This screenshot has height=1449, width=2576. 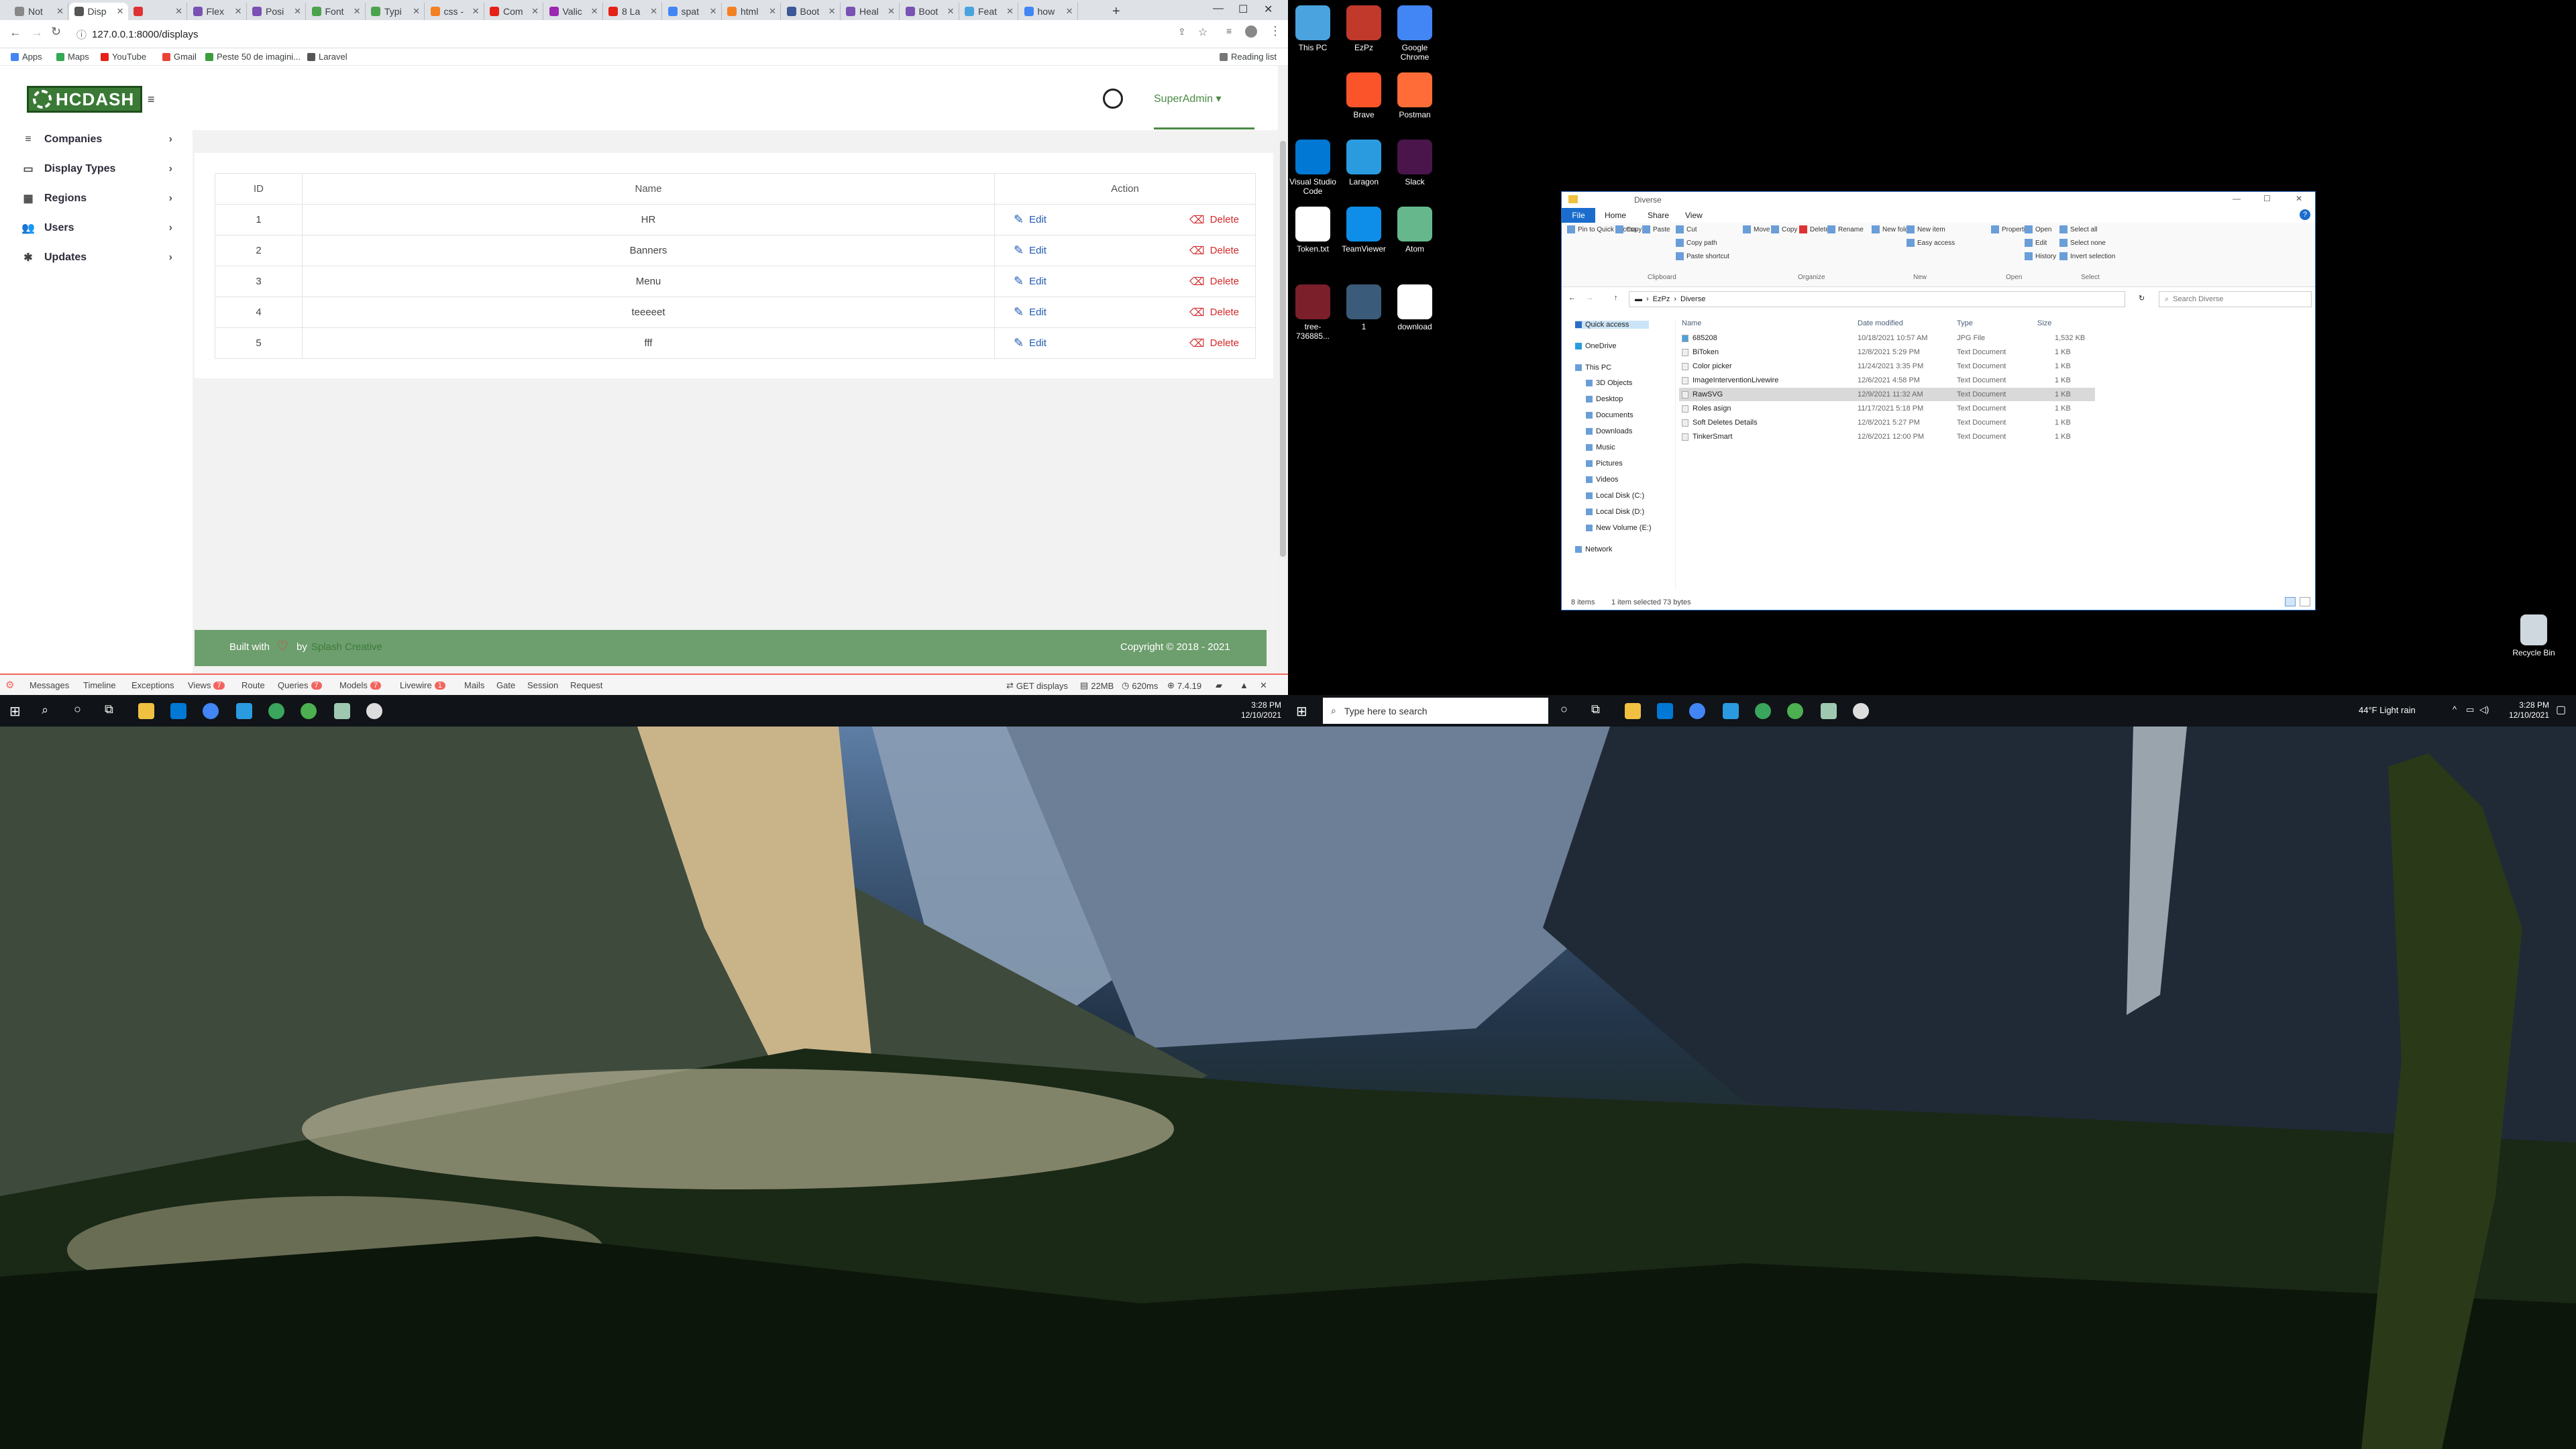 What do you see at coordinates (1229, 30) in the screenshot?
I see `media-icon: ≡` at bounding box center [1229, 30].